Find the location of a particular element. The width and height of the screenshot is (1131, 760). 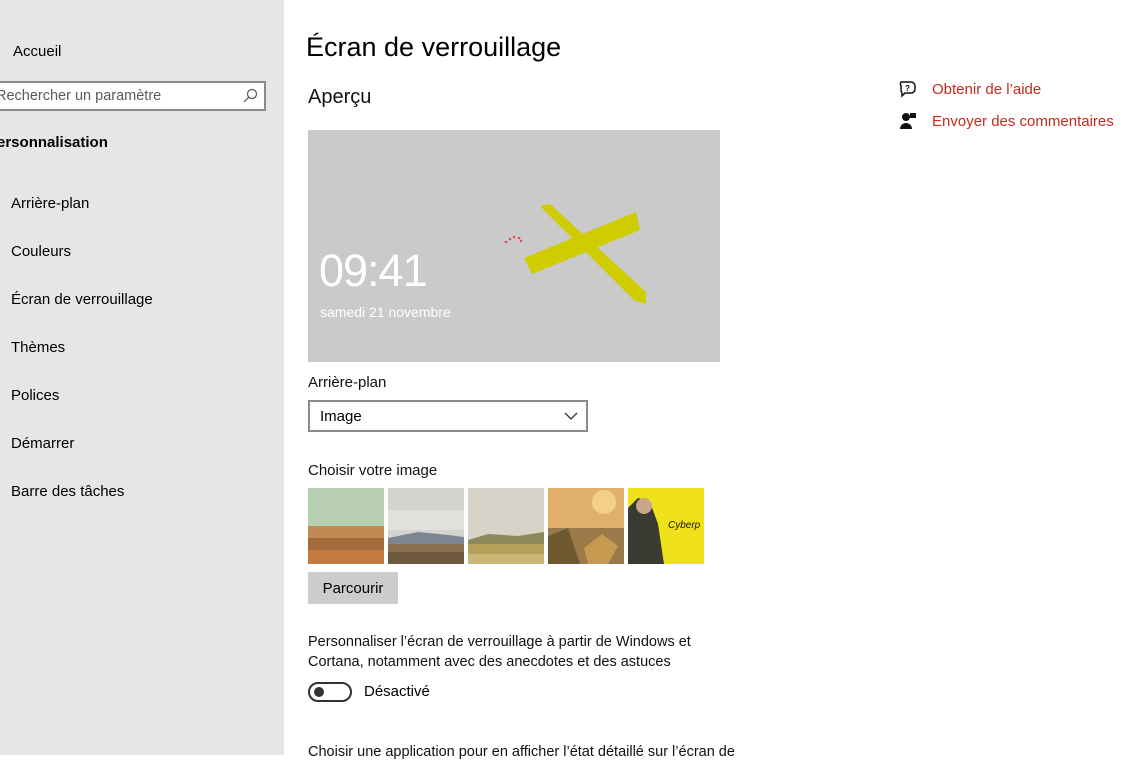

feedback-icon is located at coordinates (908, 121).